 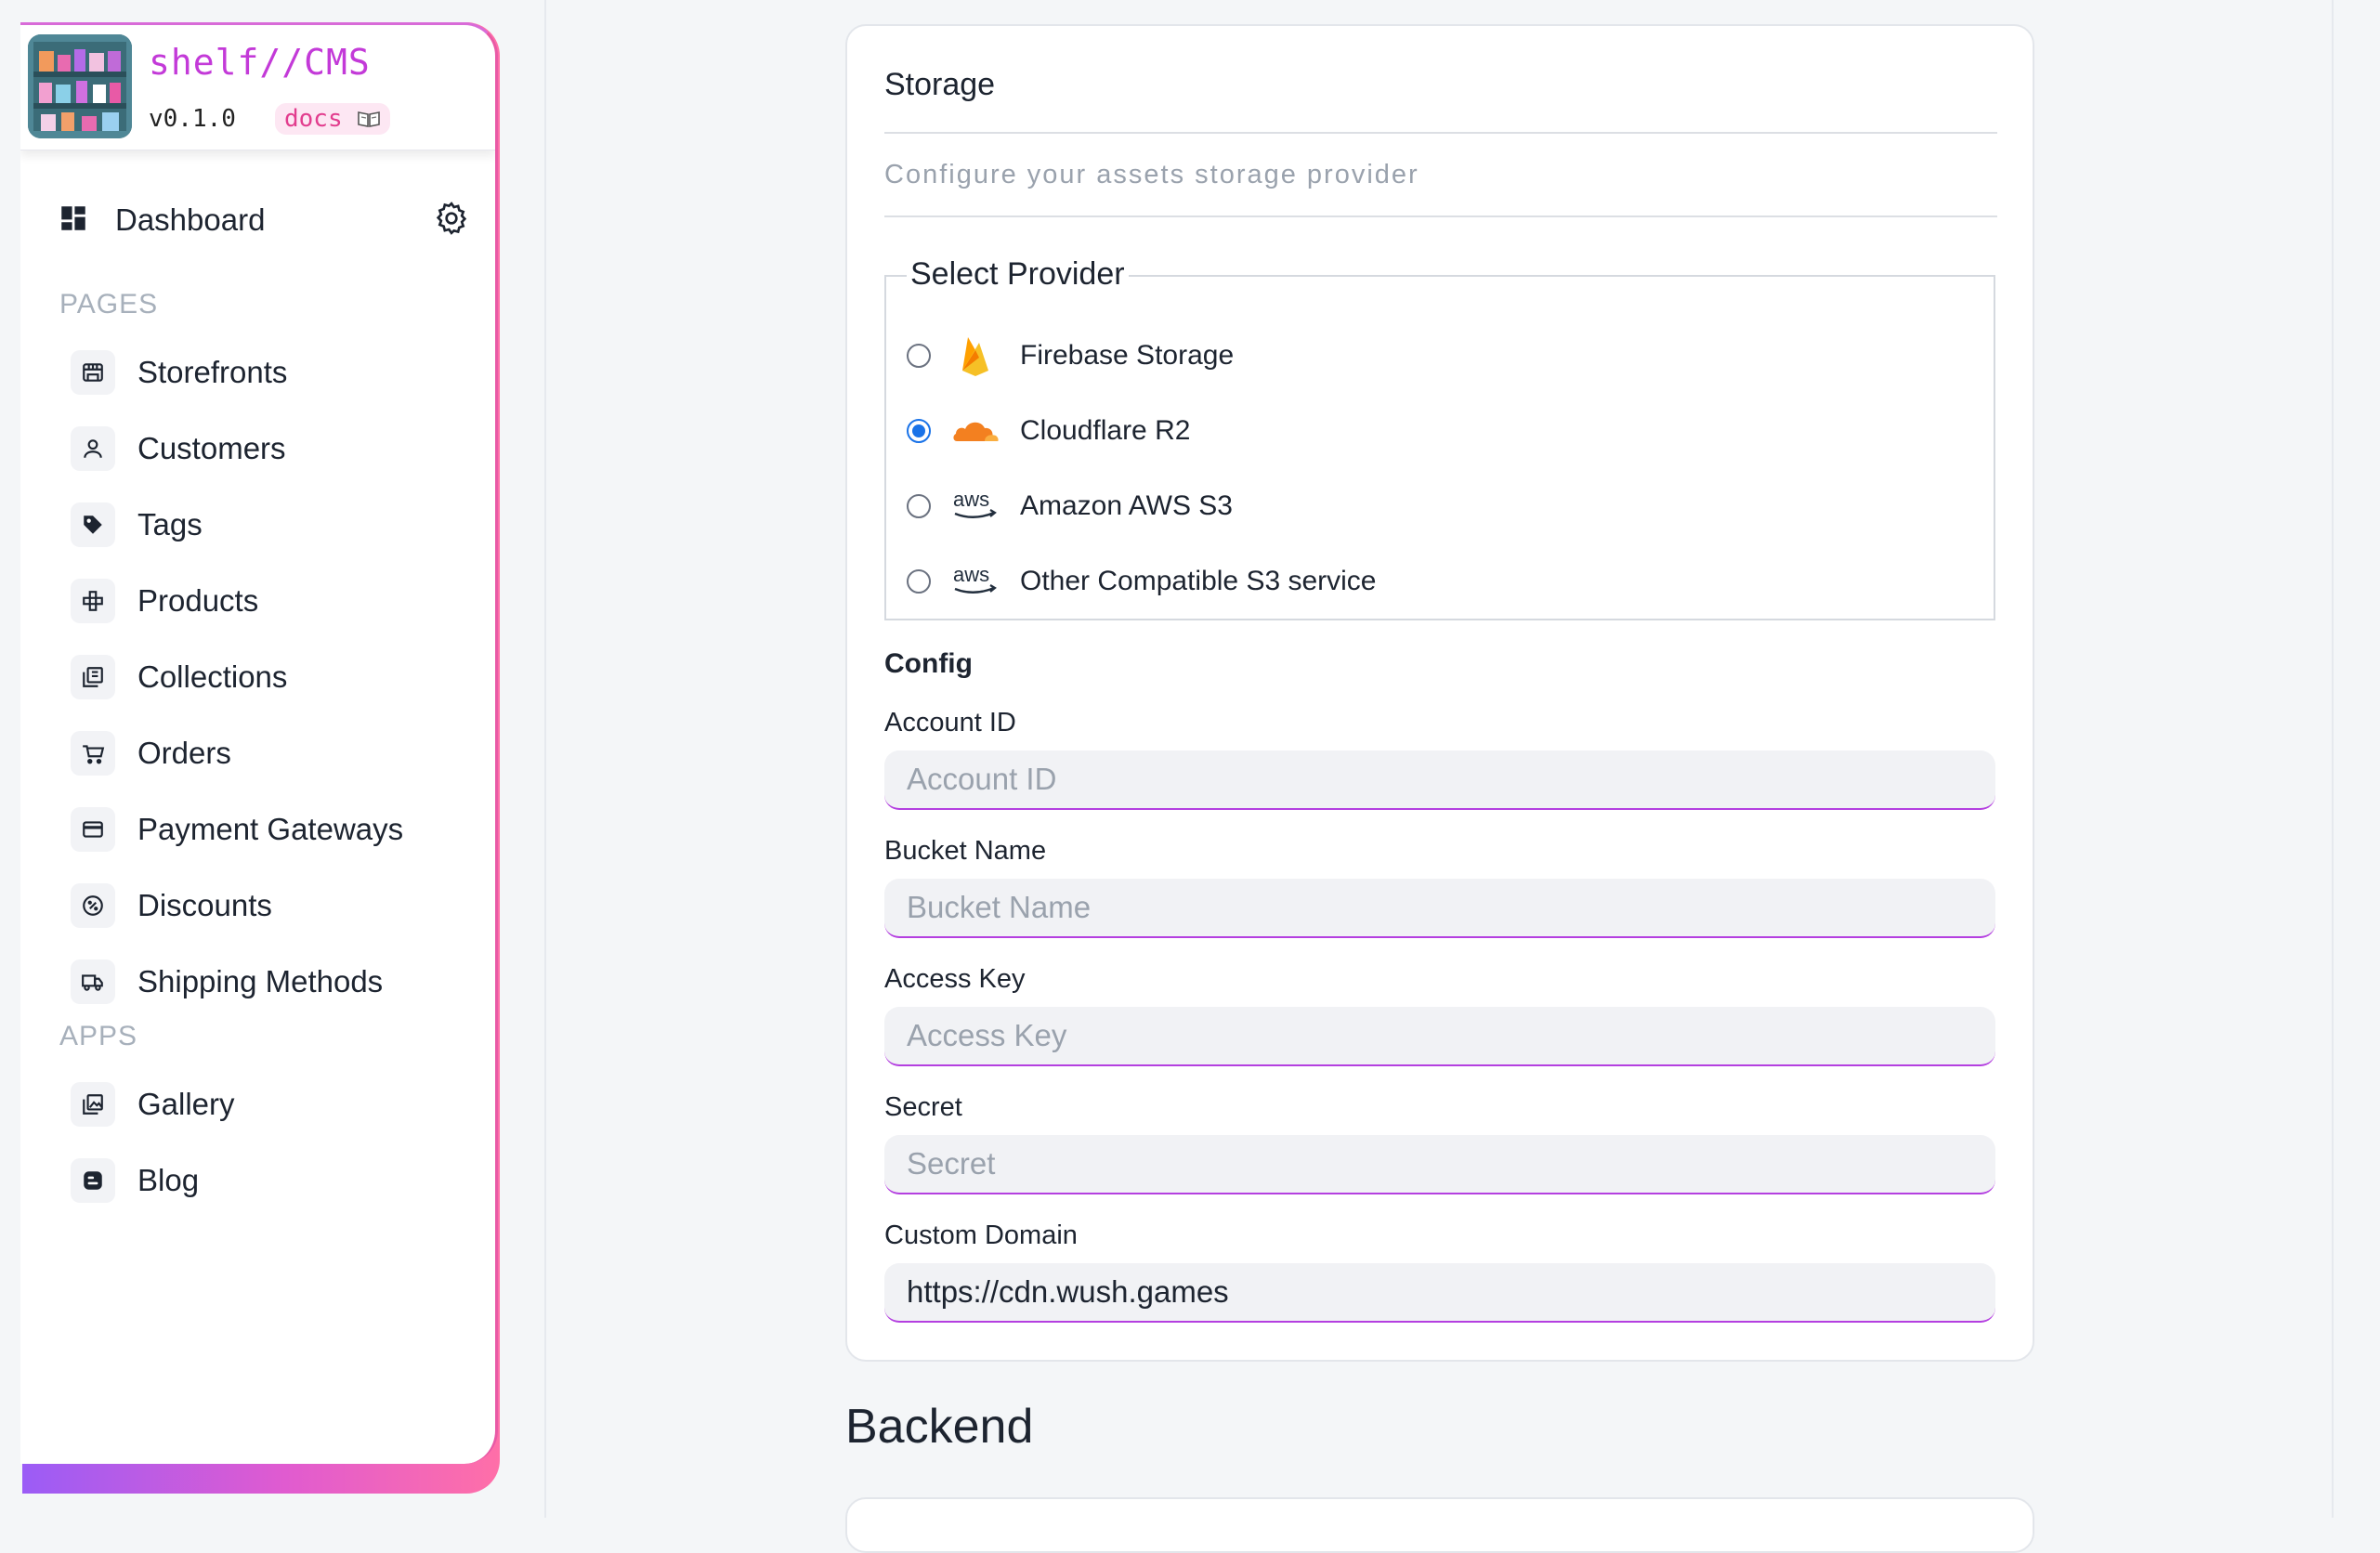 I want to click on sidebar-item-dashboard: Dashboard, so click(x=161, y=220).